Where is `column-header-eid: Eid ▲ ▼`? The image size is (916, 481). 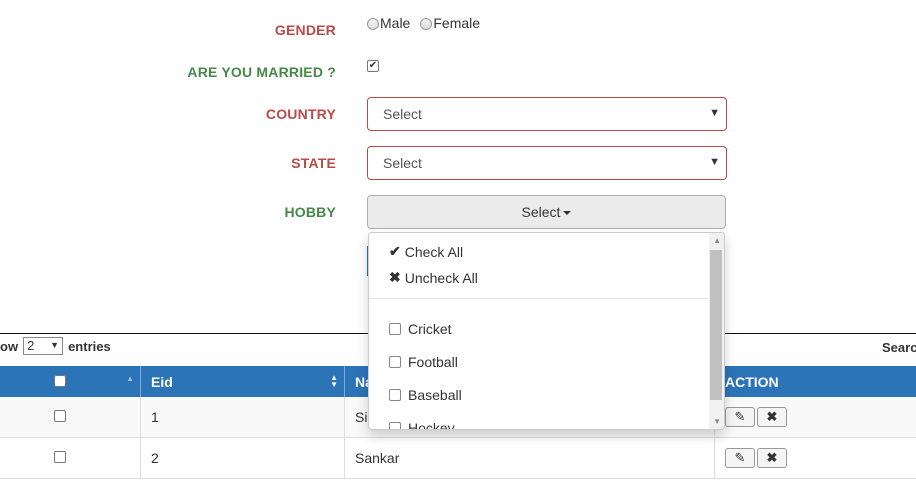 column-header-eid: Eid ▲ ▼ is located at coordinates (243, 381).